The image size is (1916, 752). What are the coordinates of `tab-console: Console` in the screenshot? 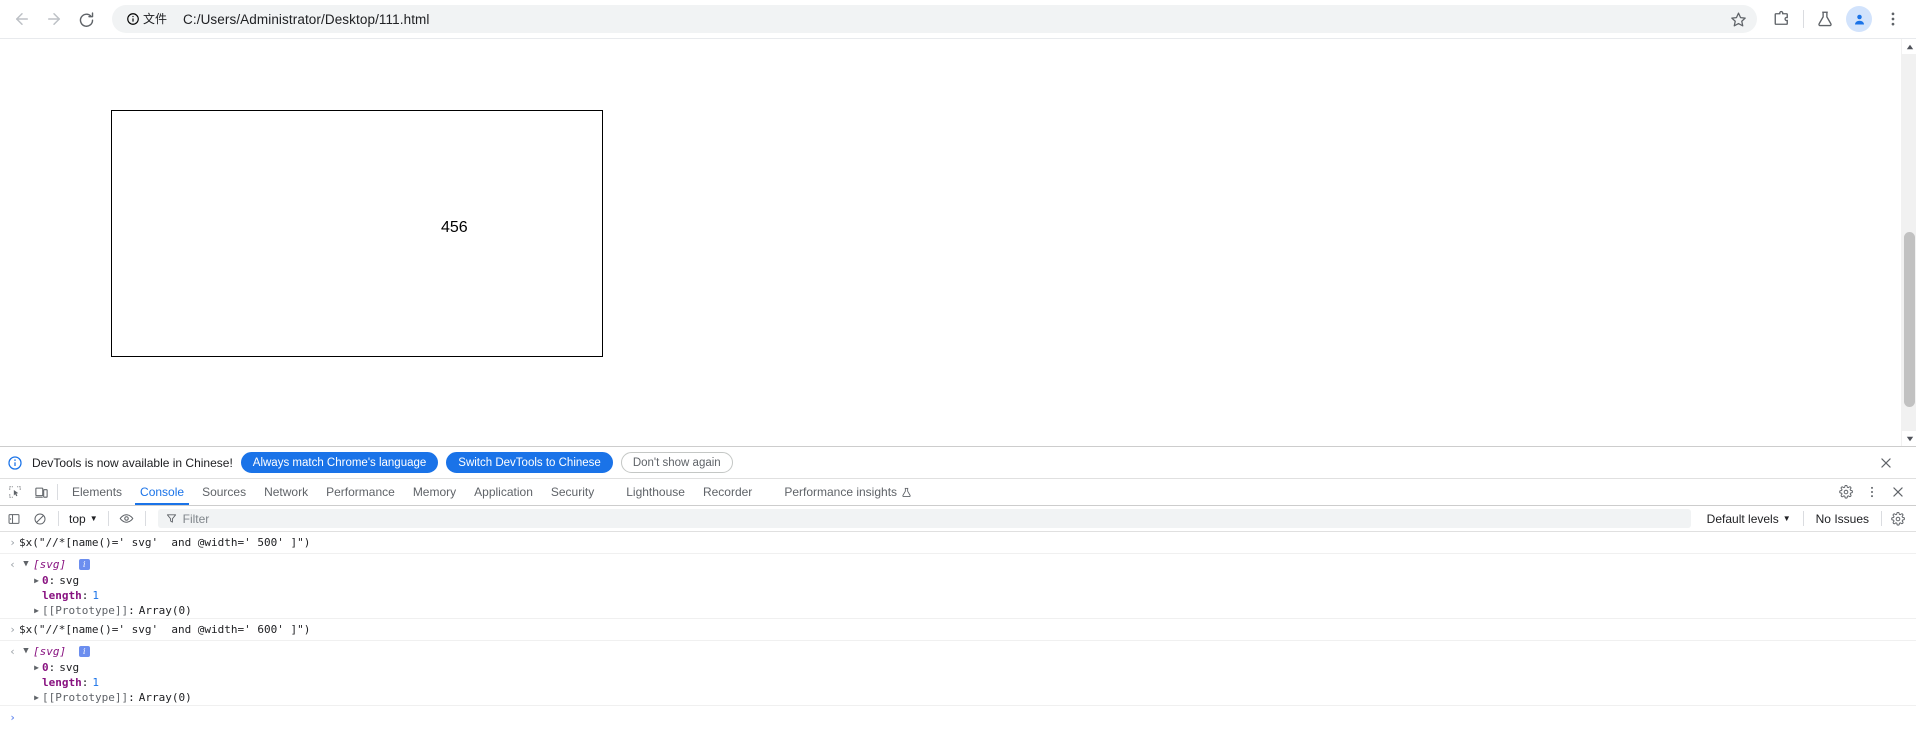 It's located at (162, 492).